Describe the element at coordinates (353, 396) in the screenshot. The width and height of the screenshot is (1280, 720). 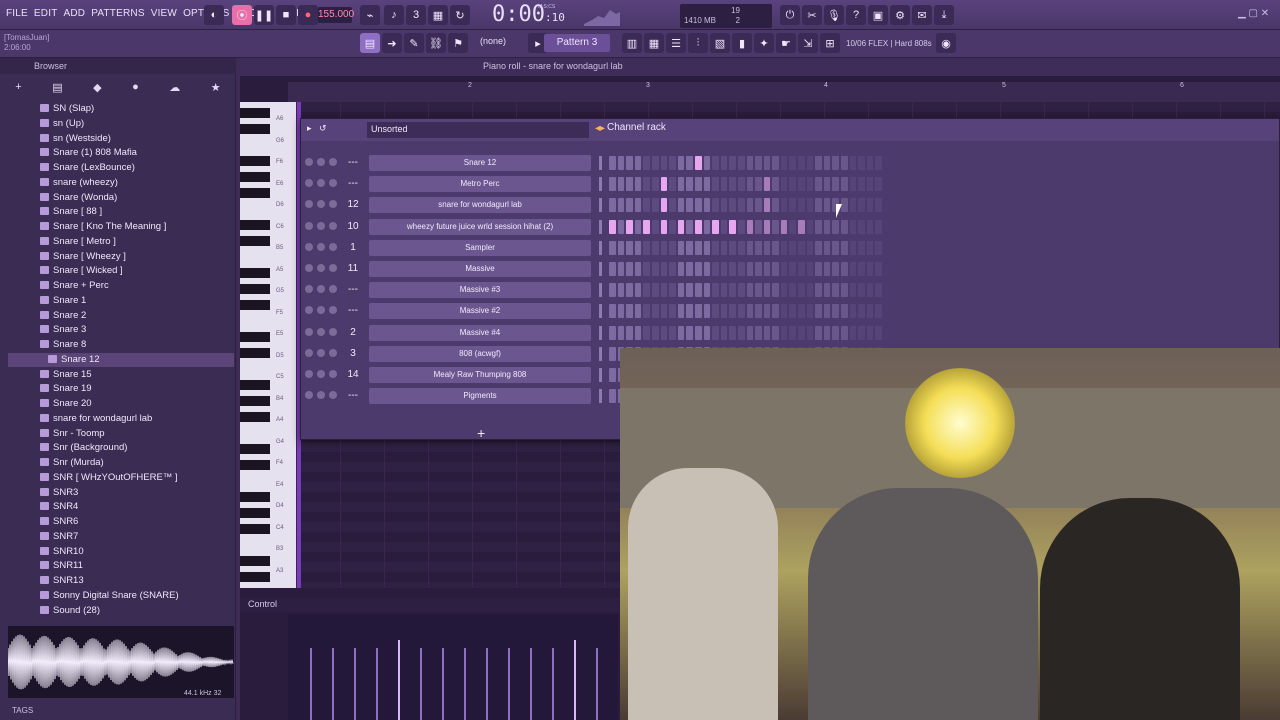
I see `channel-mixer-track: ---` at that location.